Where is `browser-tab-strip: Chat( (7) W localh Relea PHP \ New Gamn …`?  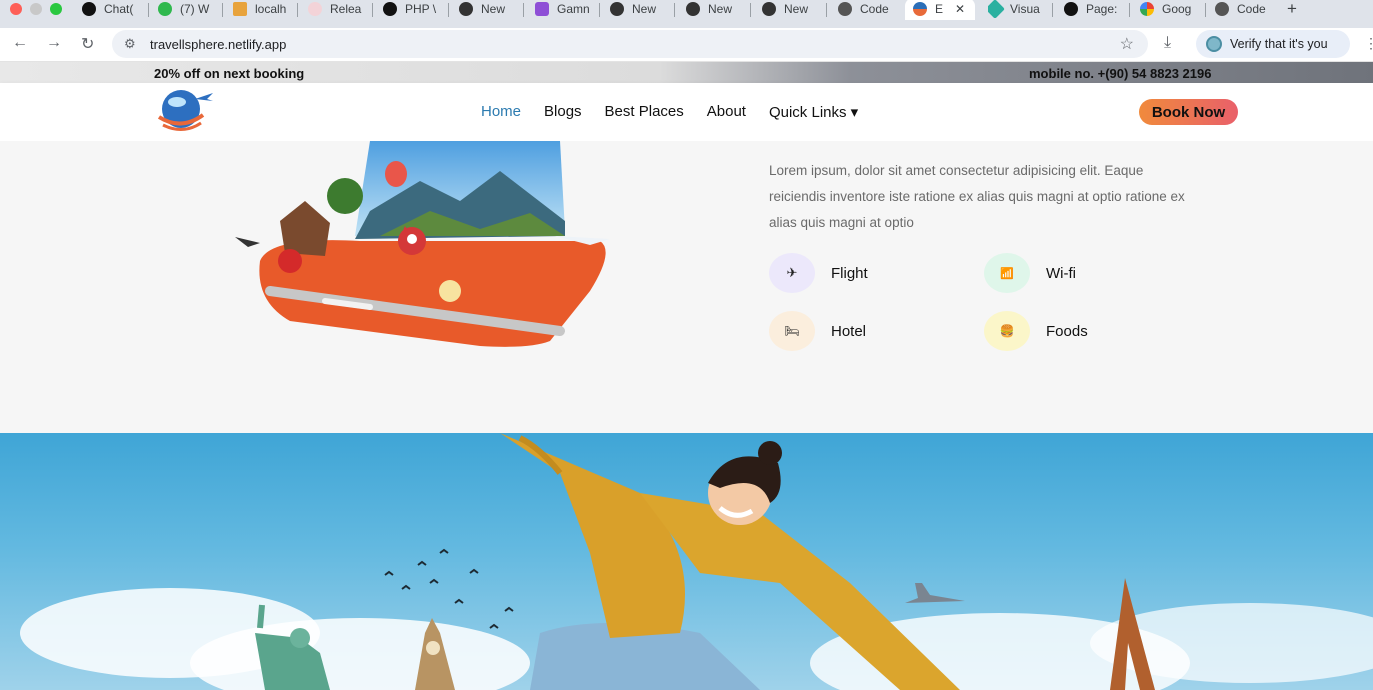 browser-tab-strip: Chat( (7) W localh Relea PHP \ New Gamn … is located at coordinates (686, 14).